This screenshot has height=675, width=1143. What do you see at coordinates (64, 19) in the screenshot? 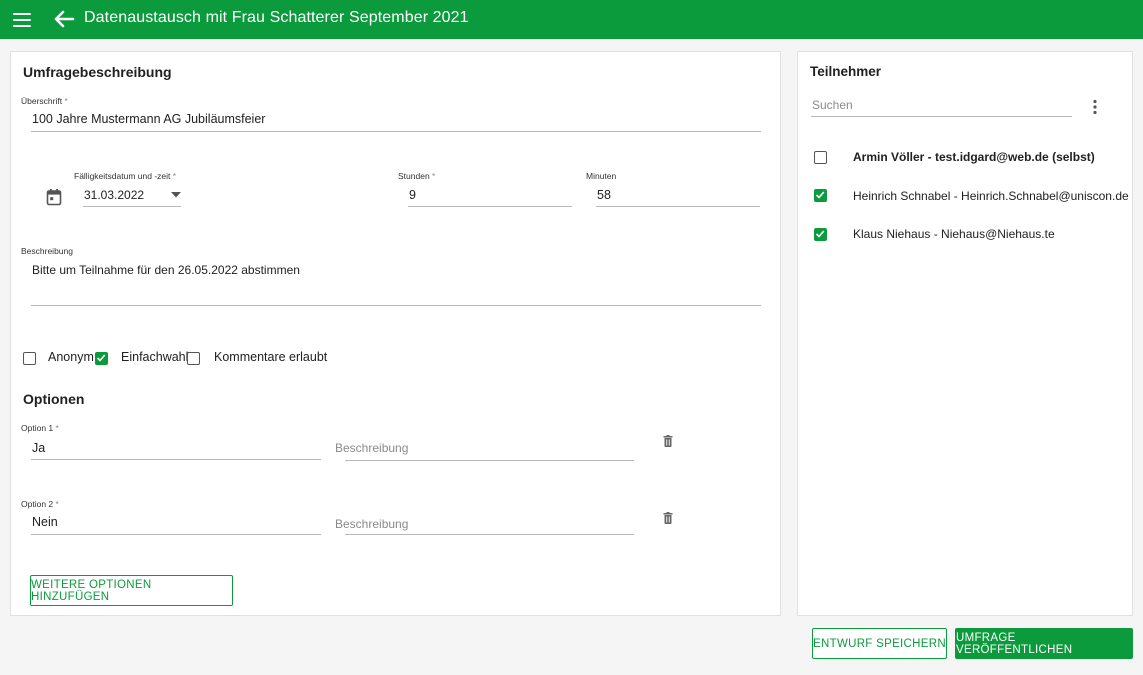
I see `back-arrow-icon` at bounding box center [64, 19].